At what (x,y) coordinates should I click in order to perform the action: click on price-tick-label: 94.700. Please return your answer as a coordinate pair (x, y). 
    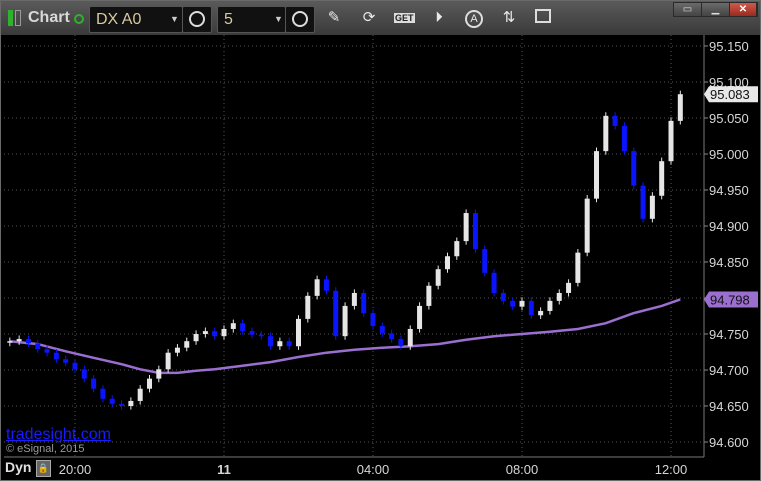
    Looking at the image, I should click on (729, 370).